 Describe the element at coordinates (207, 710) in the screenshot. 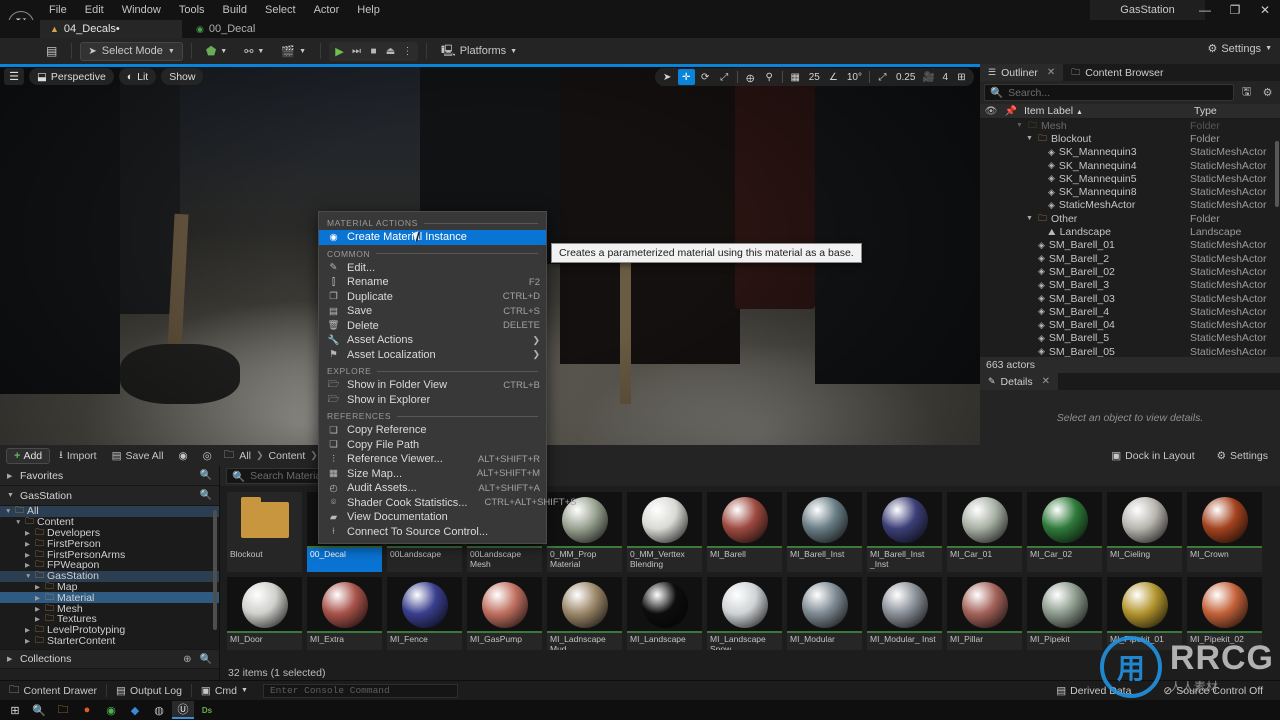

I see `ds-icon: Ds` at that location.